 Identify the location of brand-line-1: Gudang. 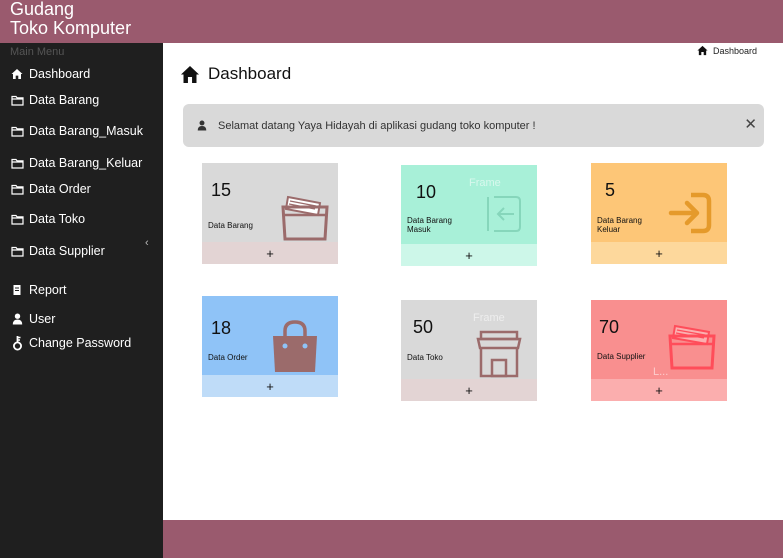
(42, 9).